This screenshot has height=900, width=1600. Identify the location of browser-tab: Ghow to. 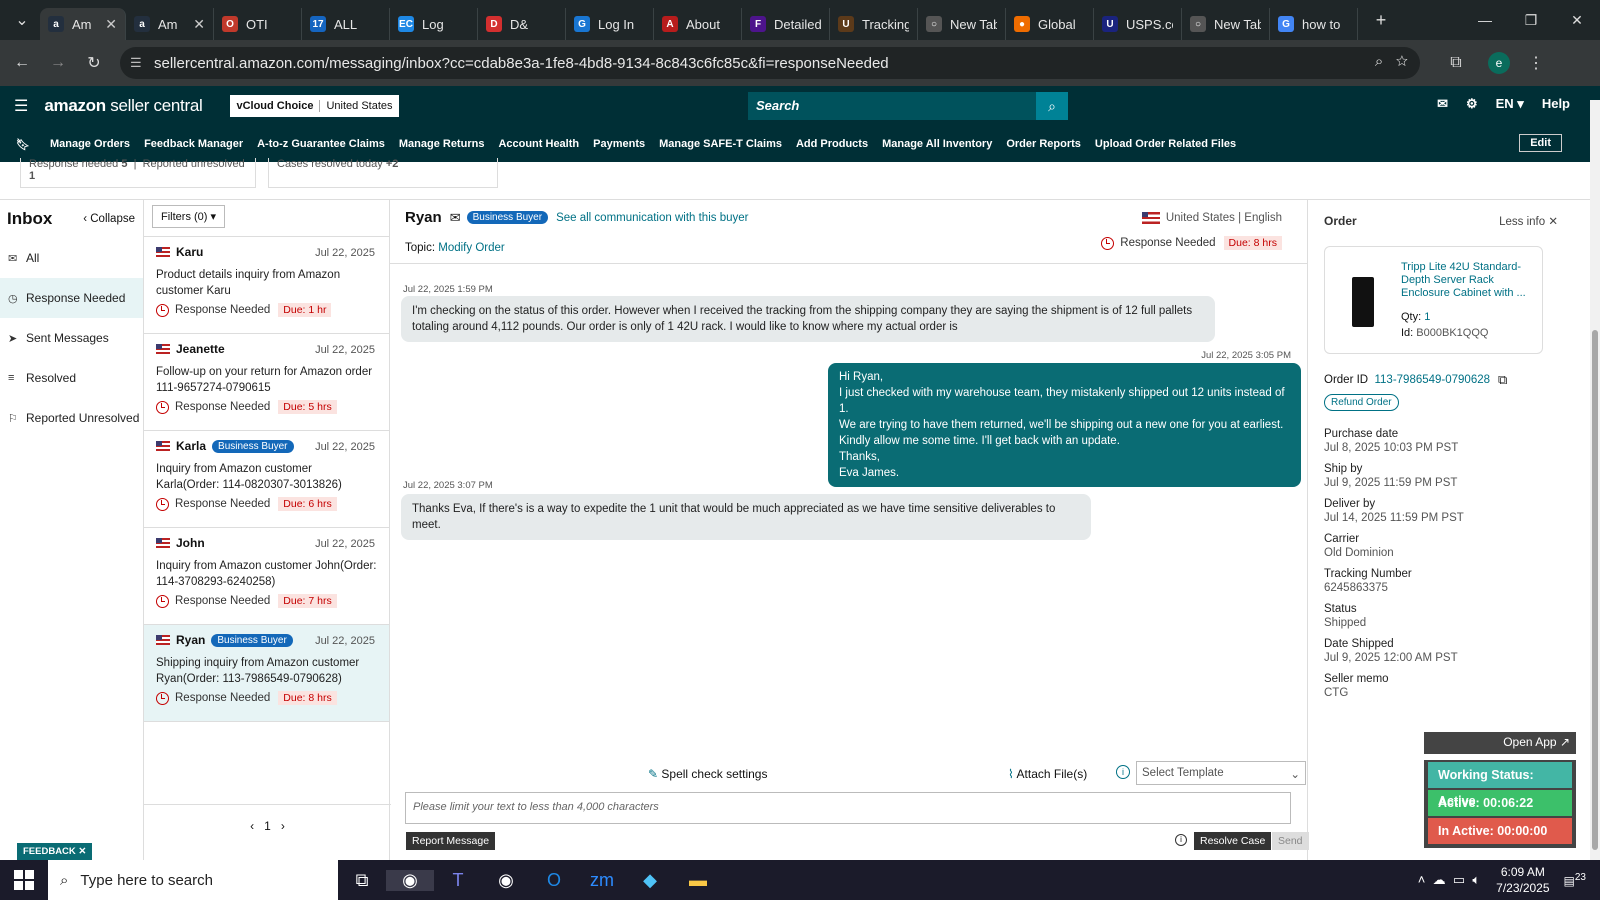
(1314, 24).